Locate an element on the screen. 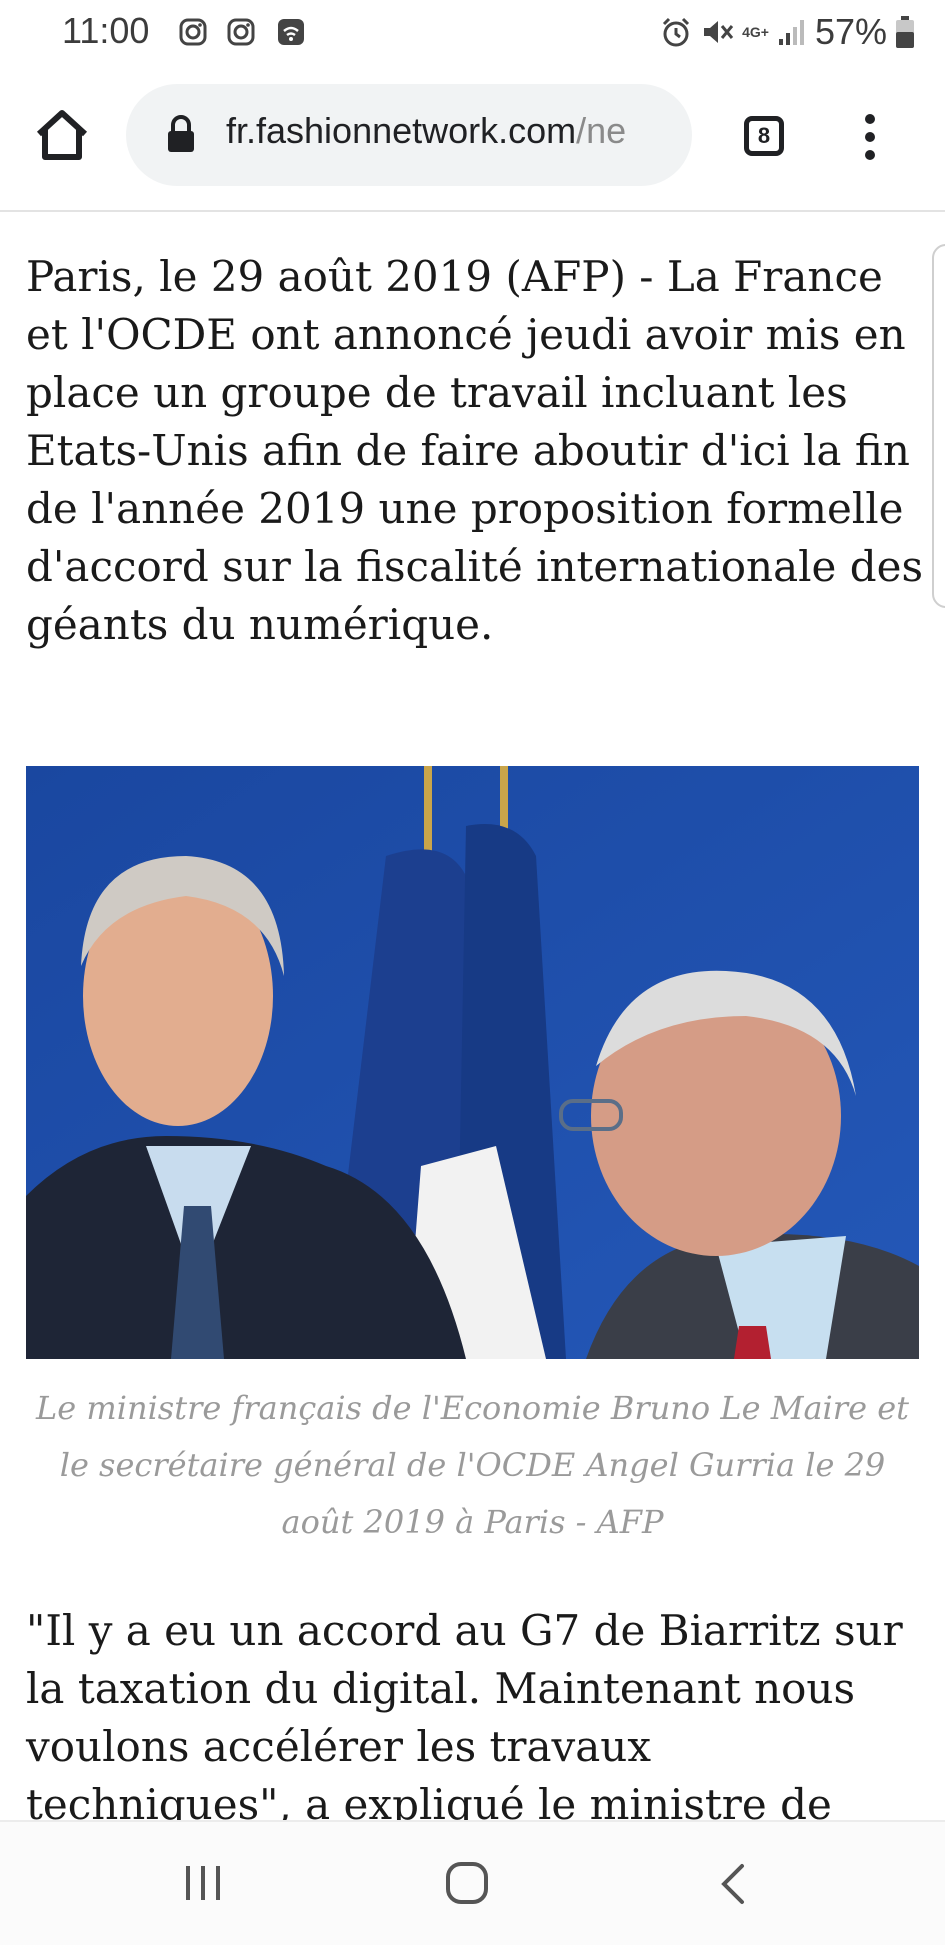 Image resolution: width=945 pixels, height=1945 pixels. back-icon is located at coordinates (733, 1884).